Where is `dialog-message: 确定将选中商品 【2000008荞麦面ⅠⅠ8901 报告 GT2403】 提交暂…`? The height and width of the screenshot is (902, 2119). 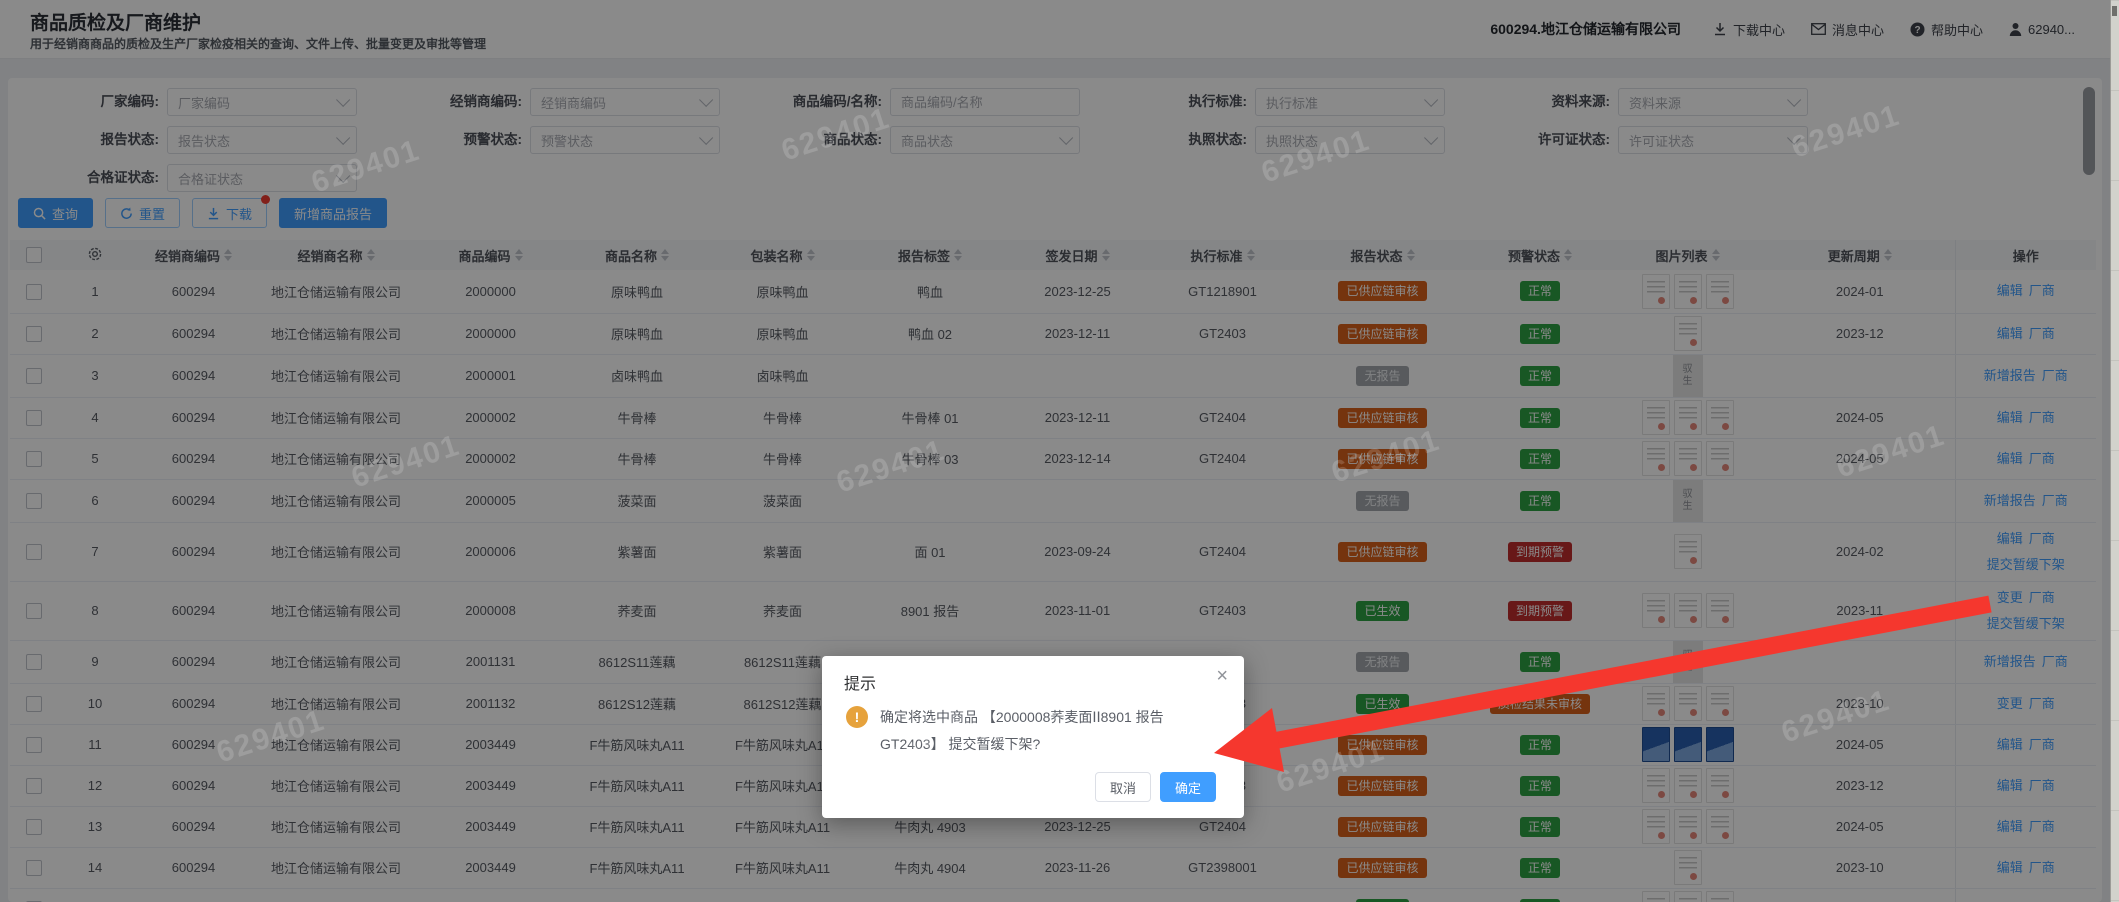 dialog-message: 确定将选中商品 【2000008荞麦面ⅠⅠ8901 报告 GT2403】 提交暂… is located at coordinates (1022, 730).